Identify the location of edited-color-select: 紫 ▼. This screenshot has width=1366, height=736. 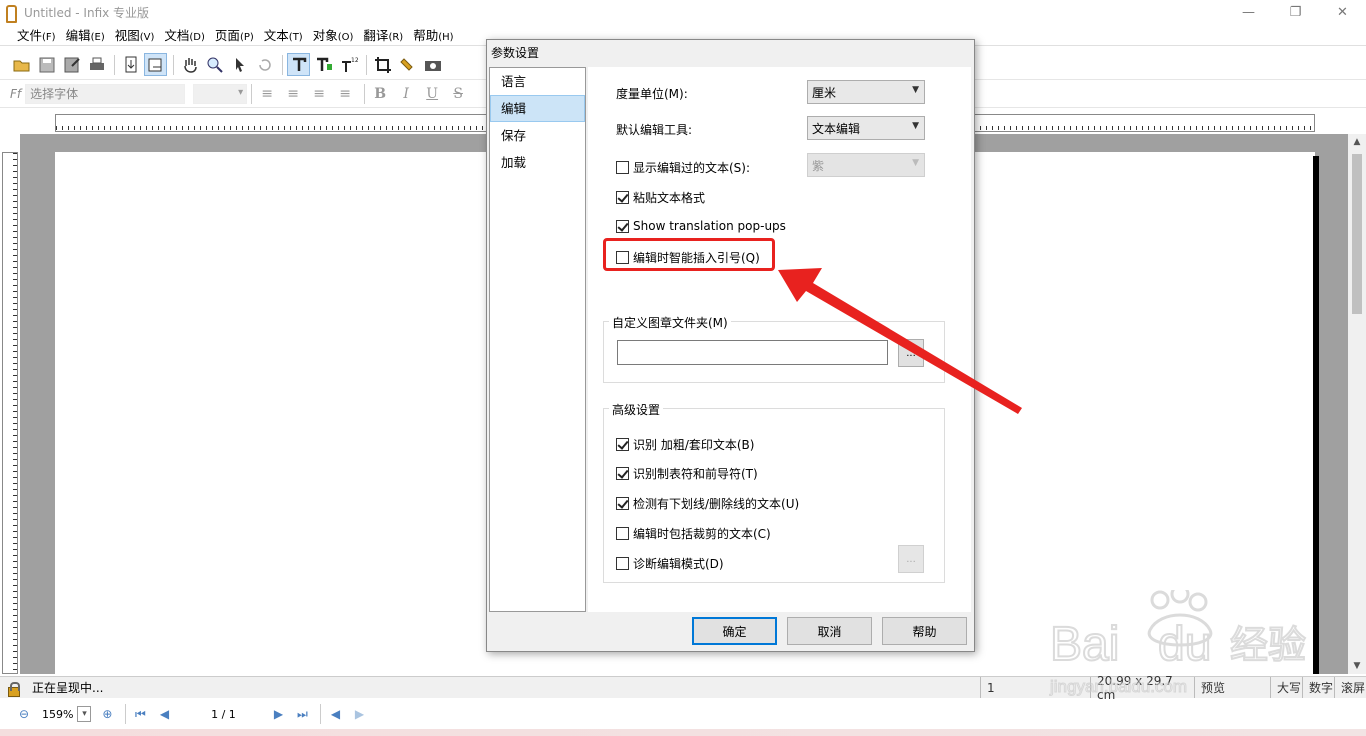
(866, 165).